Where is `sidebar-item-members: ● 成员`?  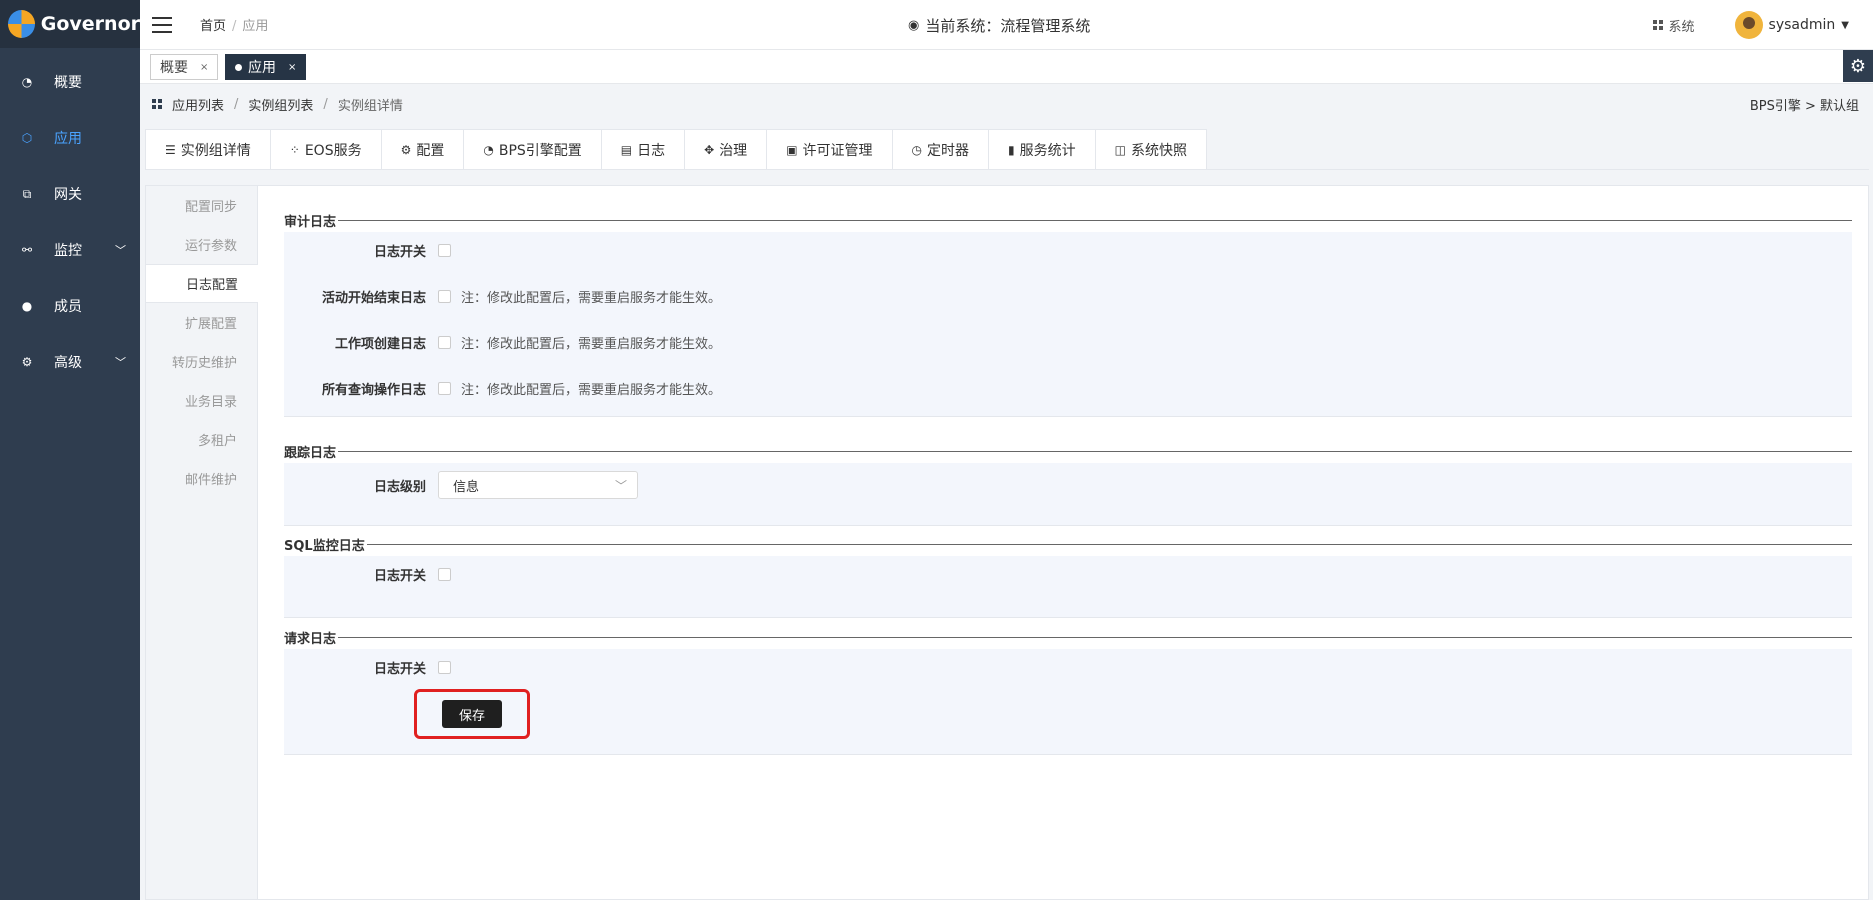 sidebar-item-members: ● 成员 is located at coordinates (70, 306).